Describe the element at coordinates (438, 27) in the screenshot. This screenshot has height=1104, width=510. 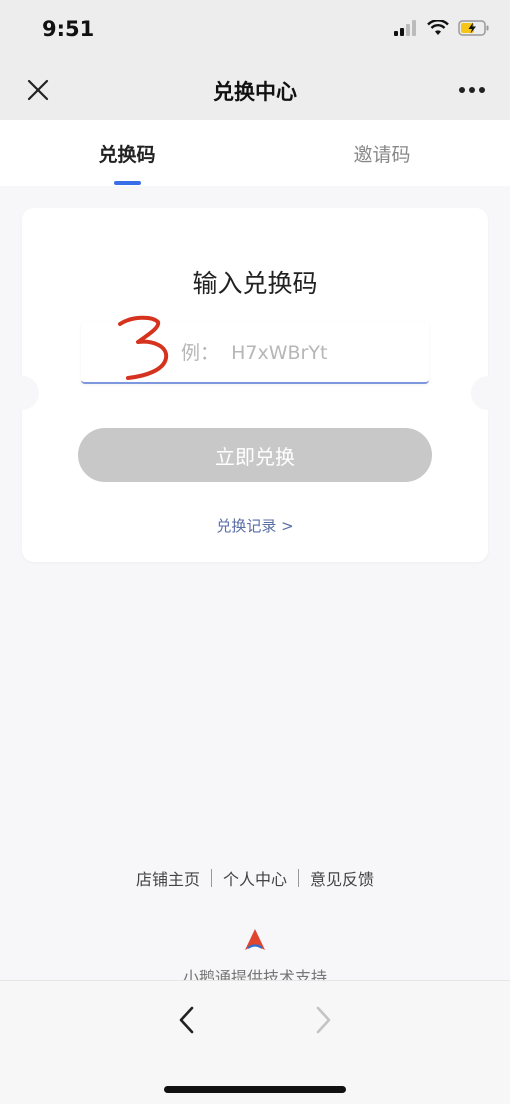
I see `wifi-icon` at that location.